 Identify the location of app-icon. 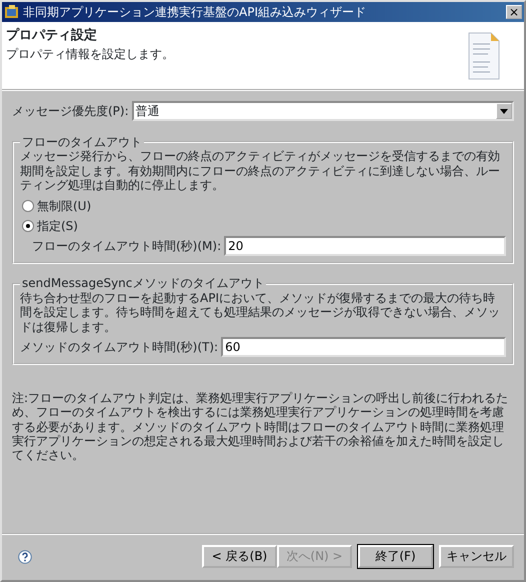
(12, 12).